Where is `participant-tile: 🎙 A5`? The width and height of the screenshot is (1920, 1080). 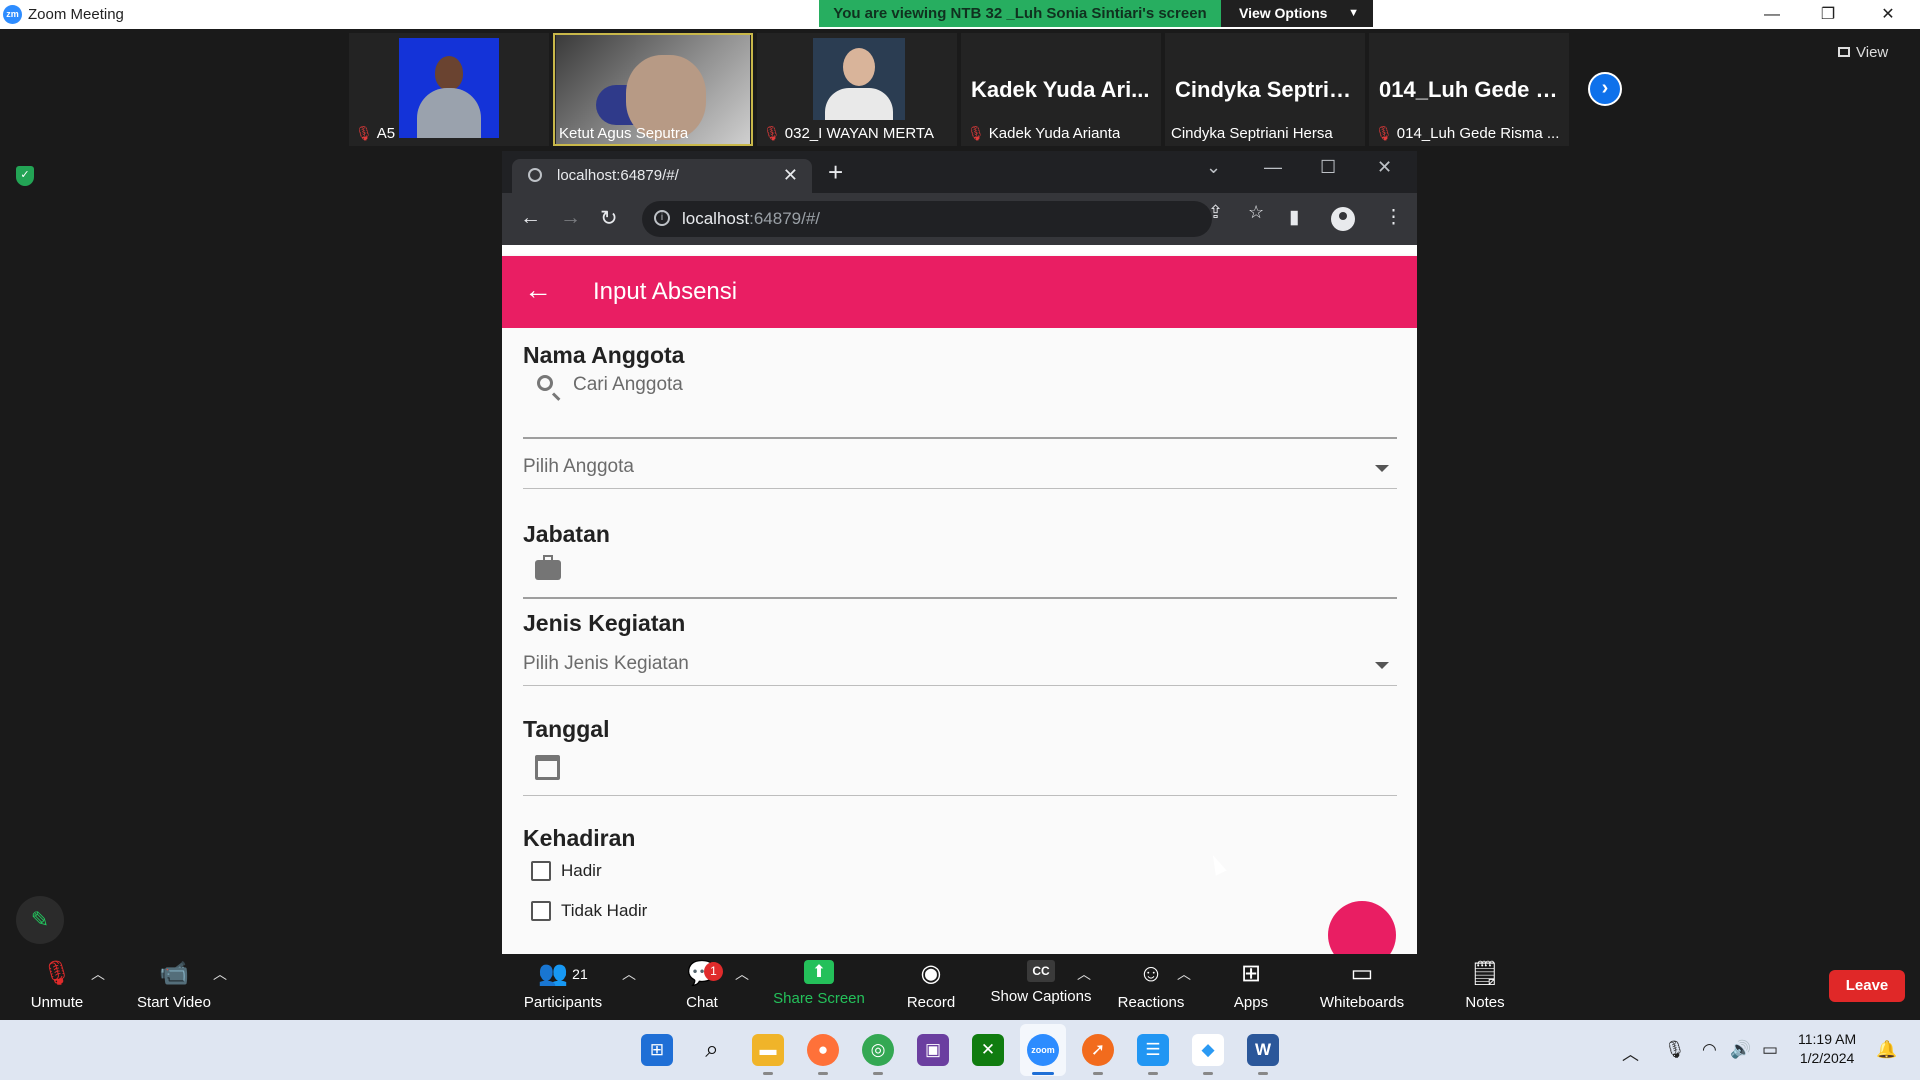
participant-tile: 🎙 A5 is located at coordinates (449, 89).